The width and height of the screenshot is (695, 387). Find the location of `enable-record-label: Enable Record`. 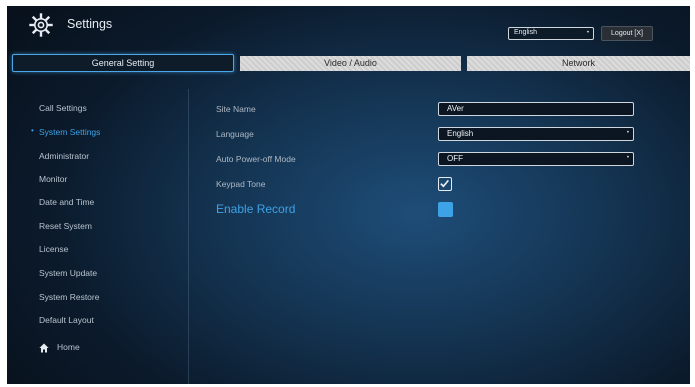

enable-record-label: Enable Record is located at coordinates (256, 209).